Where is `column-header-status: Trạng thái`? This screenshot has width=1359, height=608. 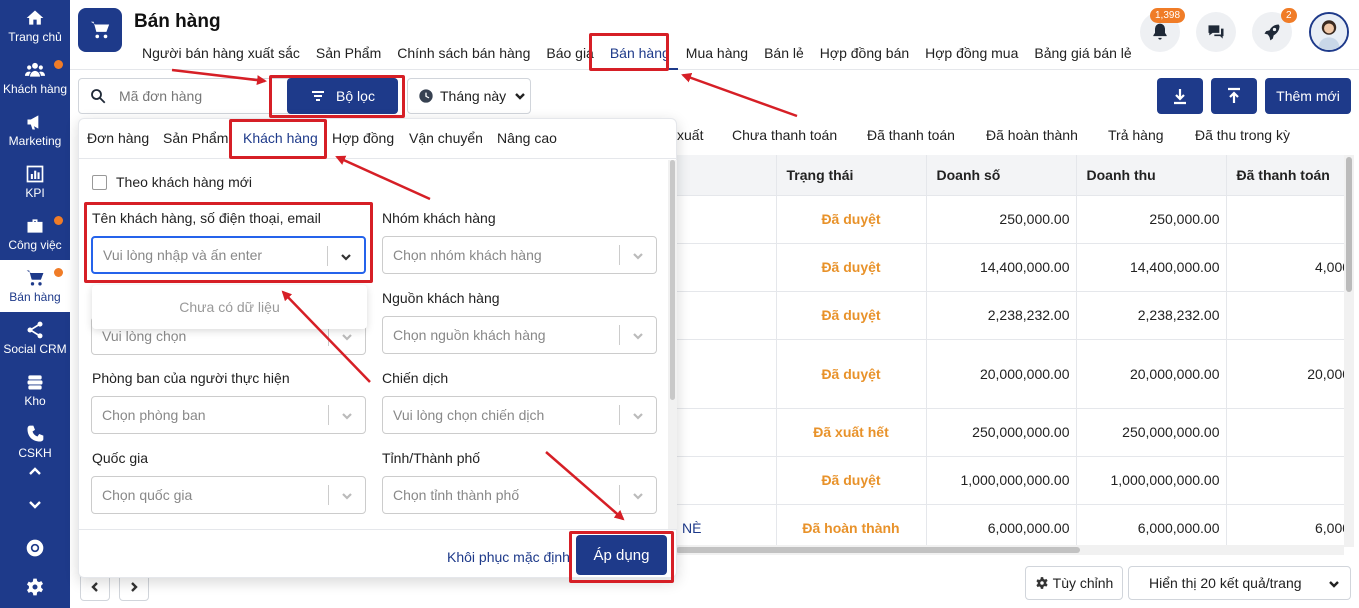
column-header-status: Trạng thái is located at coordinates (851, 175).